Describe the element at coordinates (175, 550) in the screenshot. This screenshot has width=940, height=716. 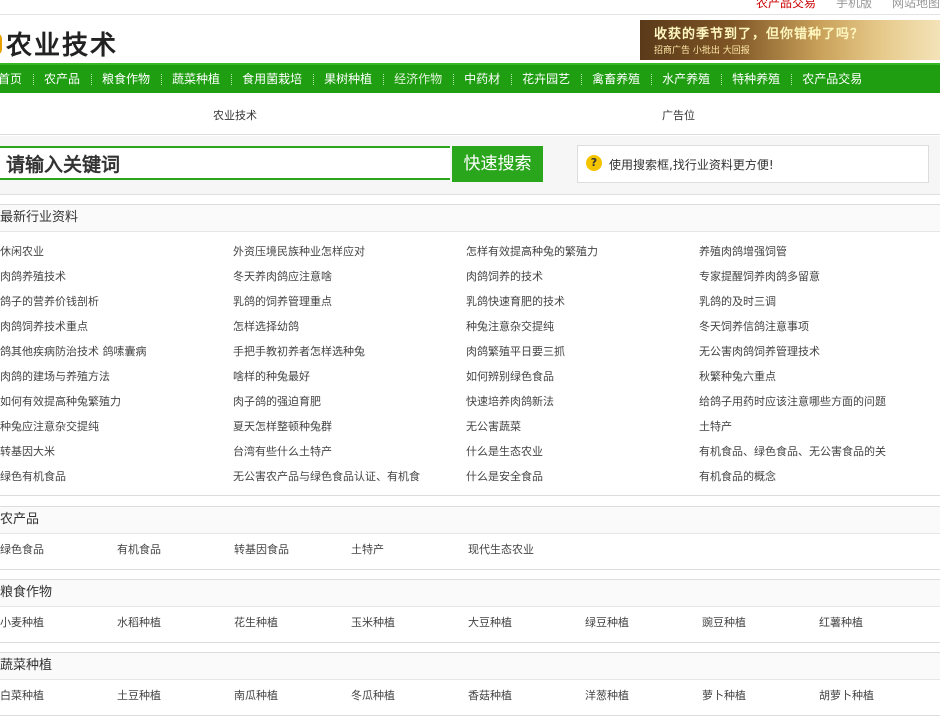
I see `category-link: 有机食品` at that location.